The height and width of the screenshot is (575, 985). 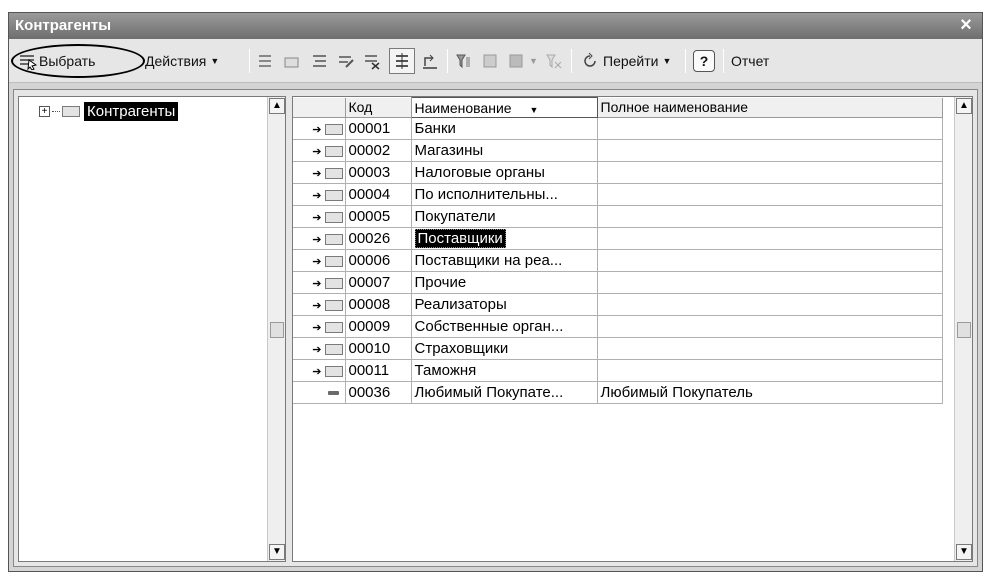 What do you see at coordinates (378, 348) in the screenshot?
I see `cell-code: 00010` at bounding box center [378, 348].